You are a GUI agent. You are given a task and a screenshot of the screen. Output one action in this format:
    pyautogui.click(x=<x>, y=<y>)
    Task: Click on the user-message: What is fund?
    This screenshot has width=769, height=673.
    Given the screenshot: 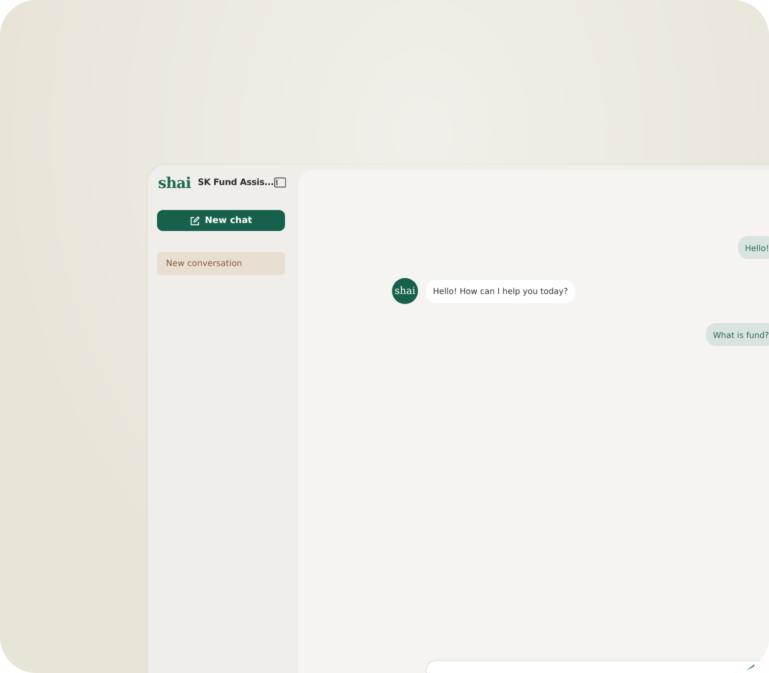 What is the action you would take?
    pyautogui.click(x=737, y=334)
    